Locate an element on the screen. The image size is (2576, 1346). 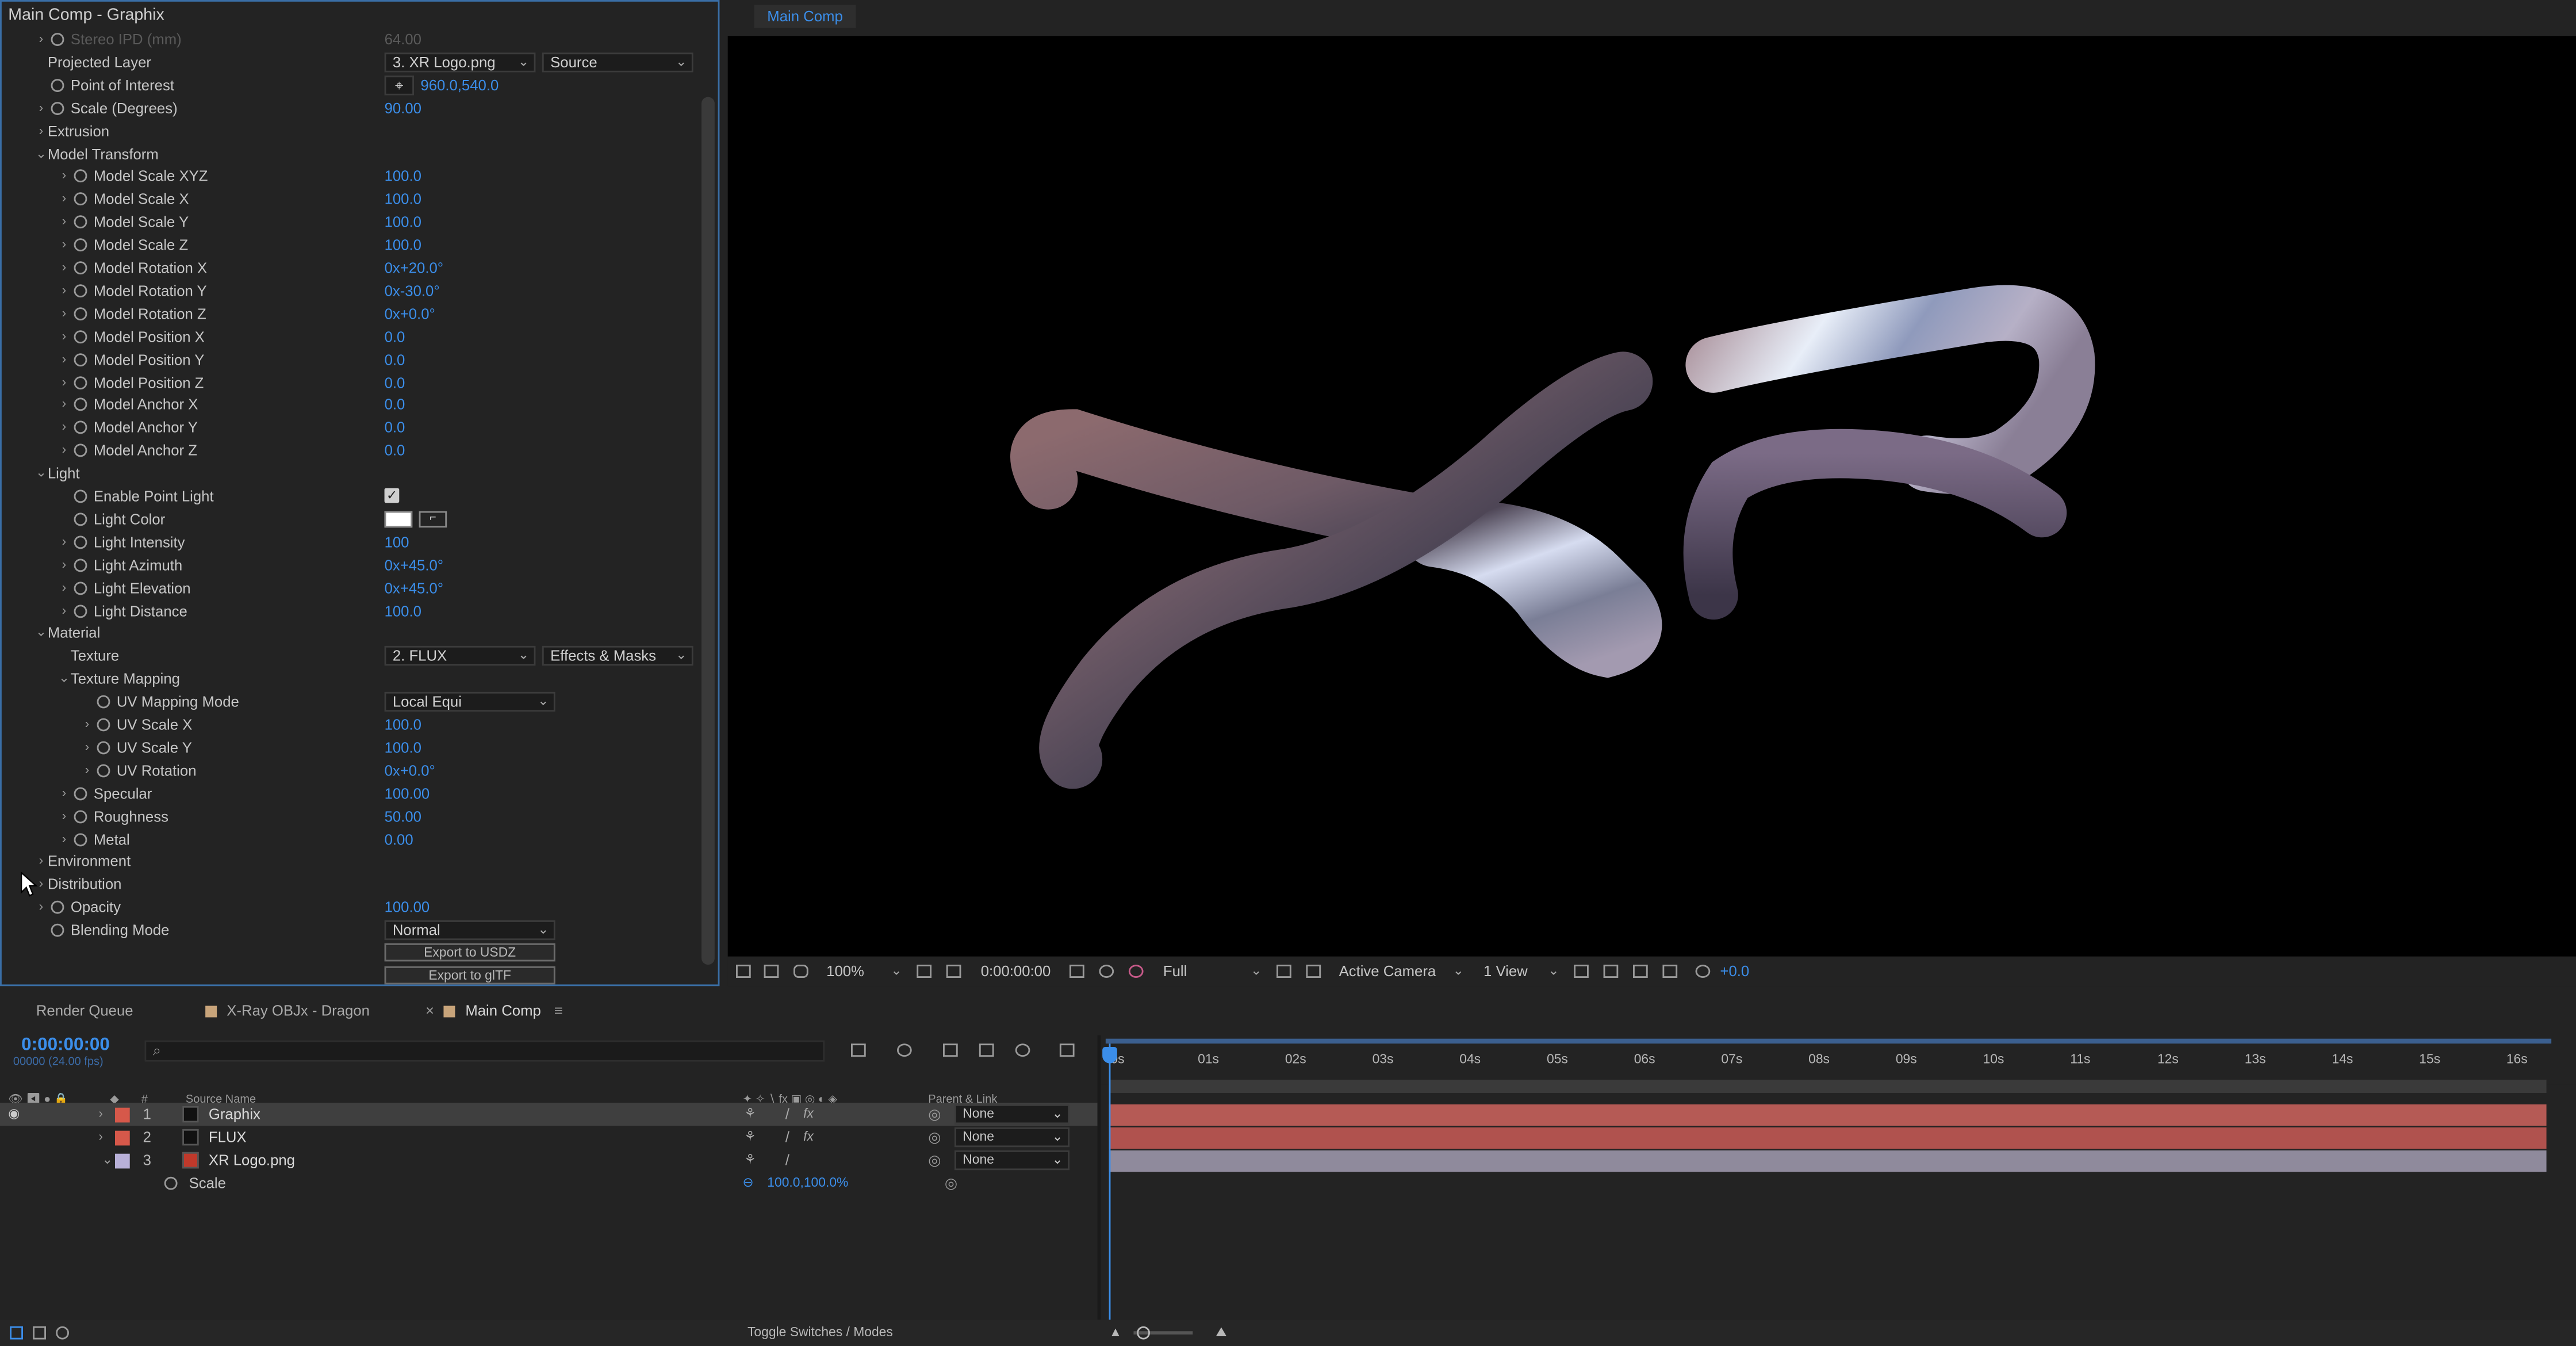
effect-row-value: 0x+45.0° is located at coordinates (414, 587).